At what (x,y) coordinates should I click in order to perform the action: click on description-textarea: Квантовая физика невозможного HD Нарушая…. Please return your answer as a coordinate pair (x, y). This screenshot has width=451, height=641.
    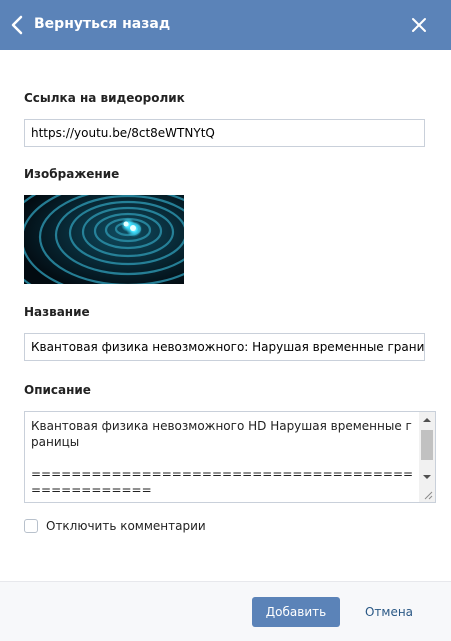
    Looking at the image, I should click on (230, 457).